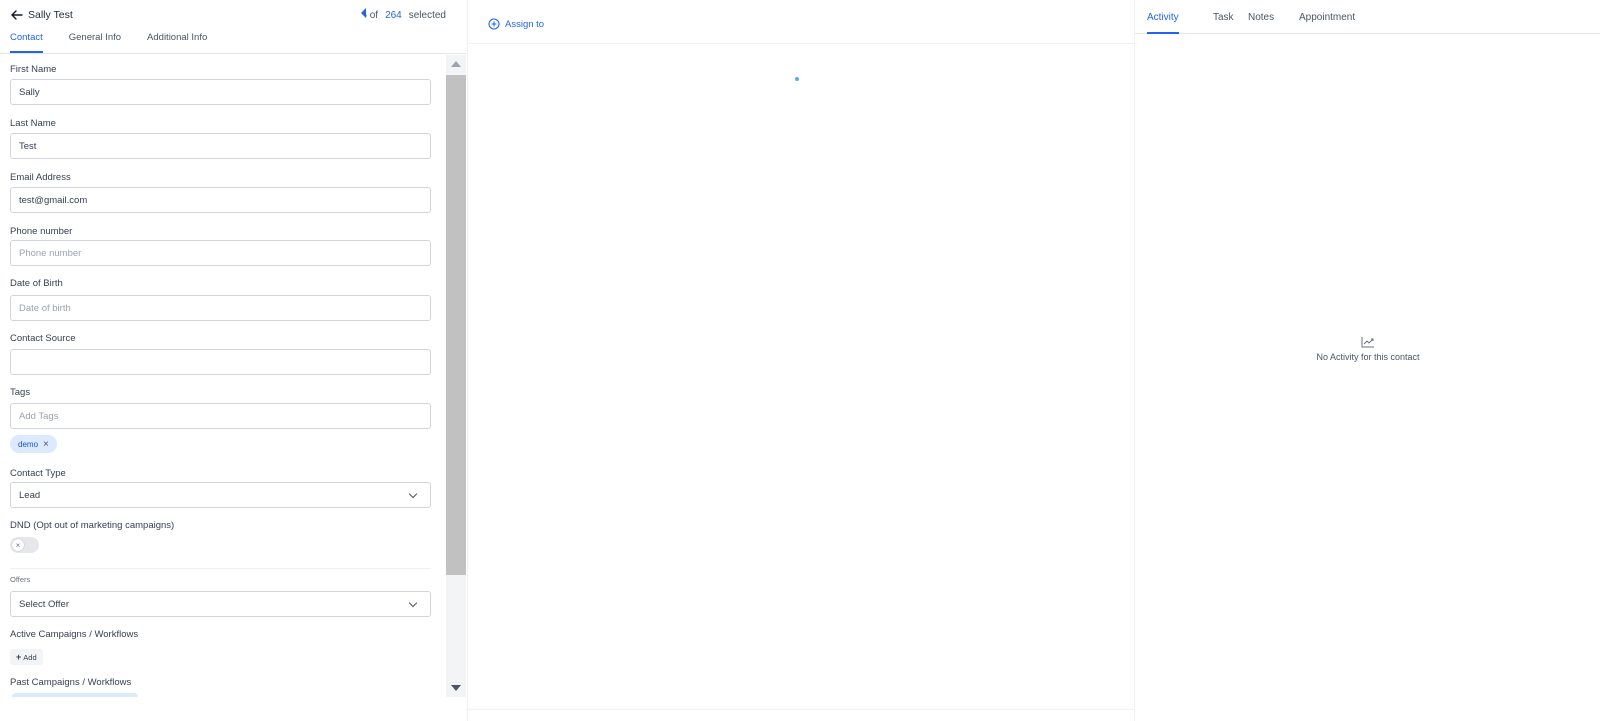  What do you see at coordinates (797, 79) in the screenshot?
I see `loading-spinner-icon` at bounding box center [797, 79].